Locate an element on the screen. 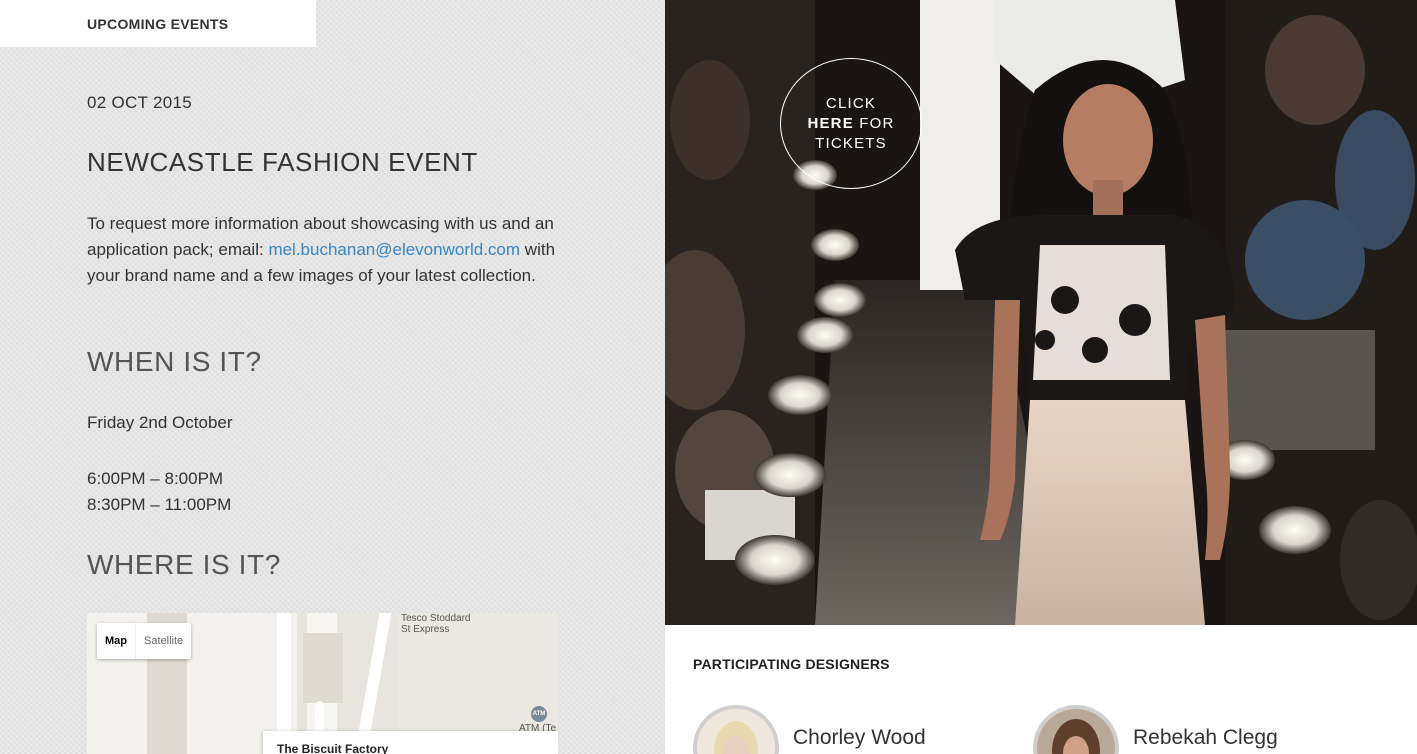  designer-card: Rebekah Clegg is located at coordinates (1155, 729).